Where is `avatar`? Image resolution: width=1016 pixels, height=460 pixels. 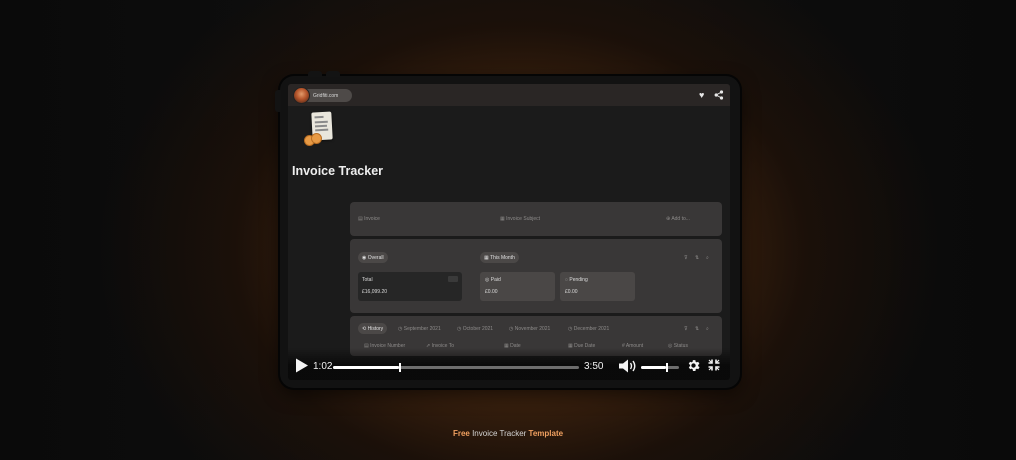 avatar is located at coordinates (301, 95).